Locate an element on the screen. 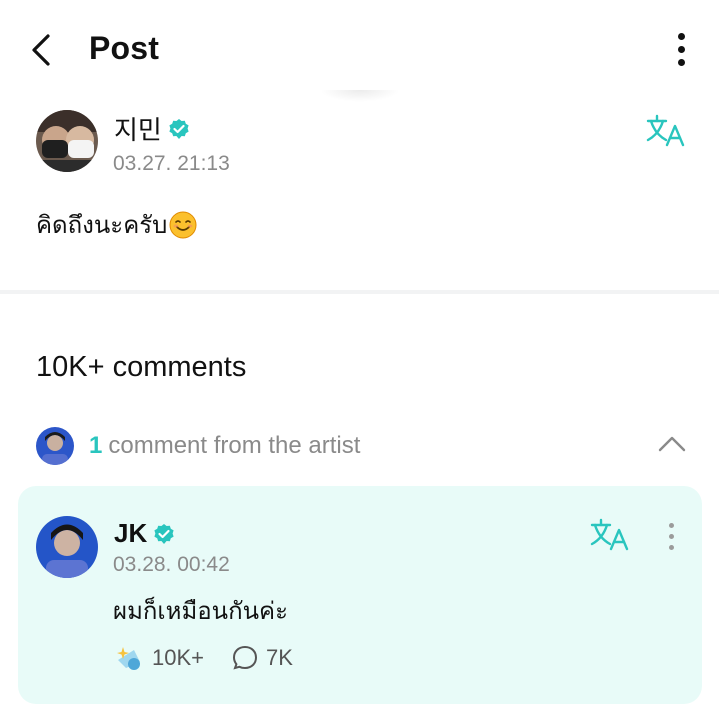 The image size is (719, 724). comment-body: ผมก็เหมือนกันค่ะ is located at coordinates (200, 611).